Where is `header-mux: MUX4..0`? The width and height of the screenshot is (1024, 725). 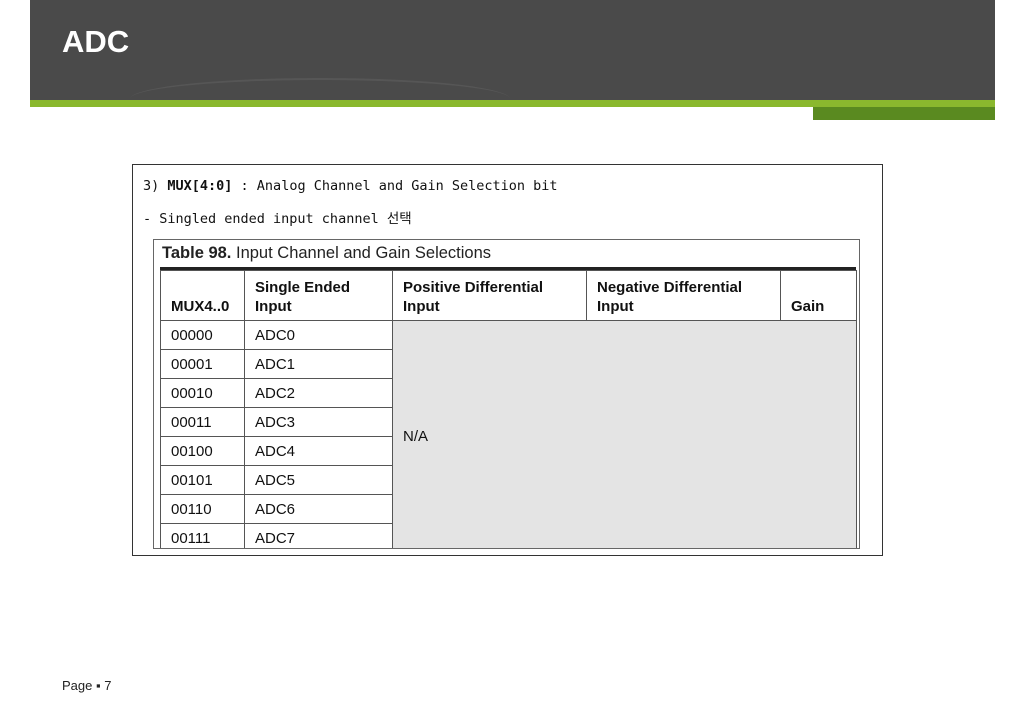
header-mux: MUX4..0 is located at coordinates (202, 295).